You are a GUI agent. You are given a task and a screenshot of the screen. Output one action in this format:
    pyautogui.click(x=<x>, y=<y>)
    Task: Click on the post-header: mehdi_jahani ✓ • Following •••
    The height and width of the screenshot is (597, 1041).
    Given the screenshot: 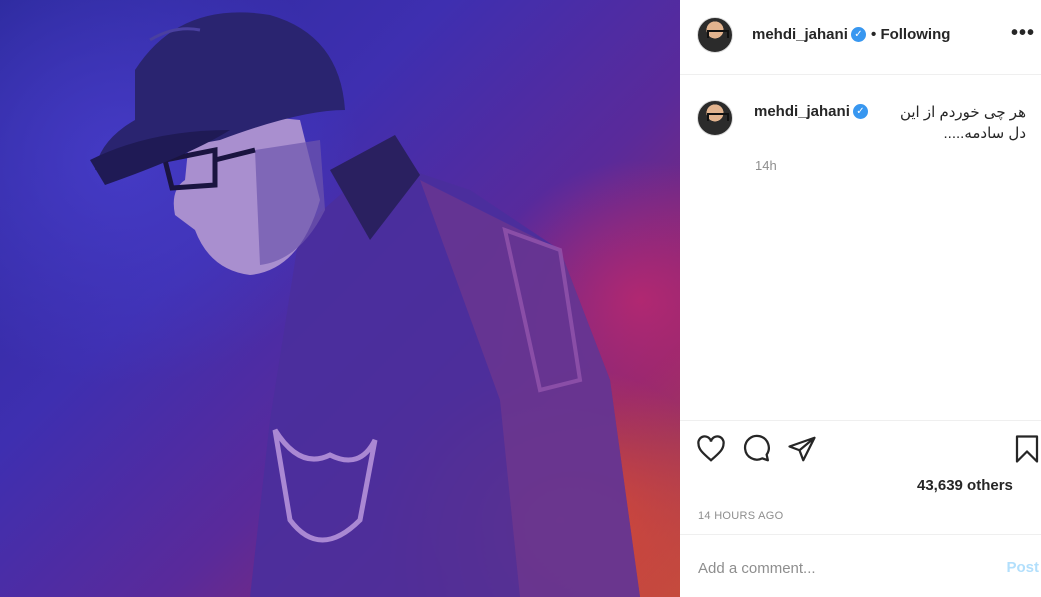 What is the action you would take?
    pyautogui.click(x=860, y=37)
    